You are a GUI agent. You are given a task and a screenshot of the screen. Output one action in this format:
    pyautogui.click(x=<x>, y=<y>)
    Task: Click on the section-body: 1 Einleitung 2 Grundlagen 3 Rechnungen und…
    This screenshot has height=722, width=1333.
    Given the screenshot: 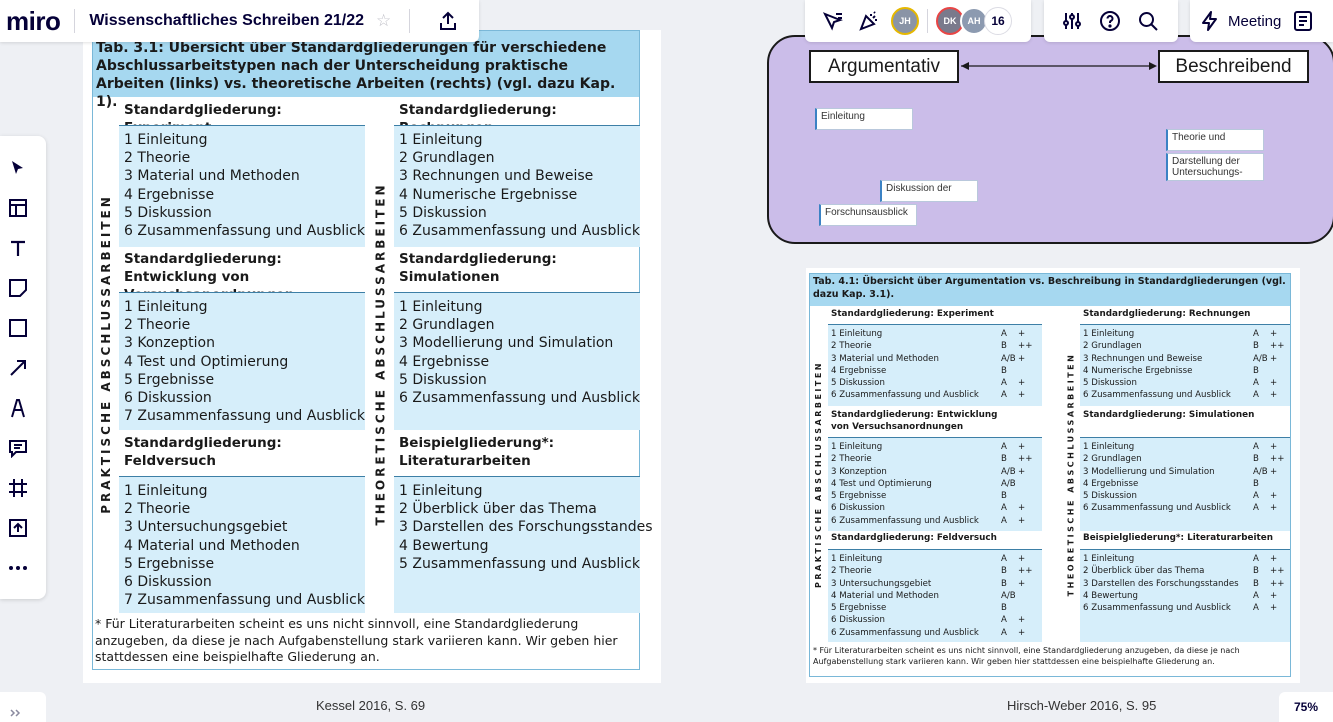 What is the action you would take?
    pyautogui.click(x=517, y=186)
    